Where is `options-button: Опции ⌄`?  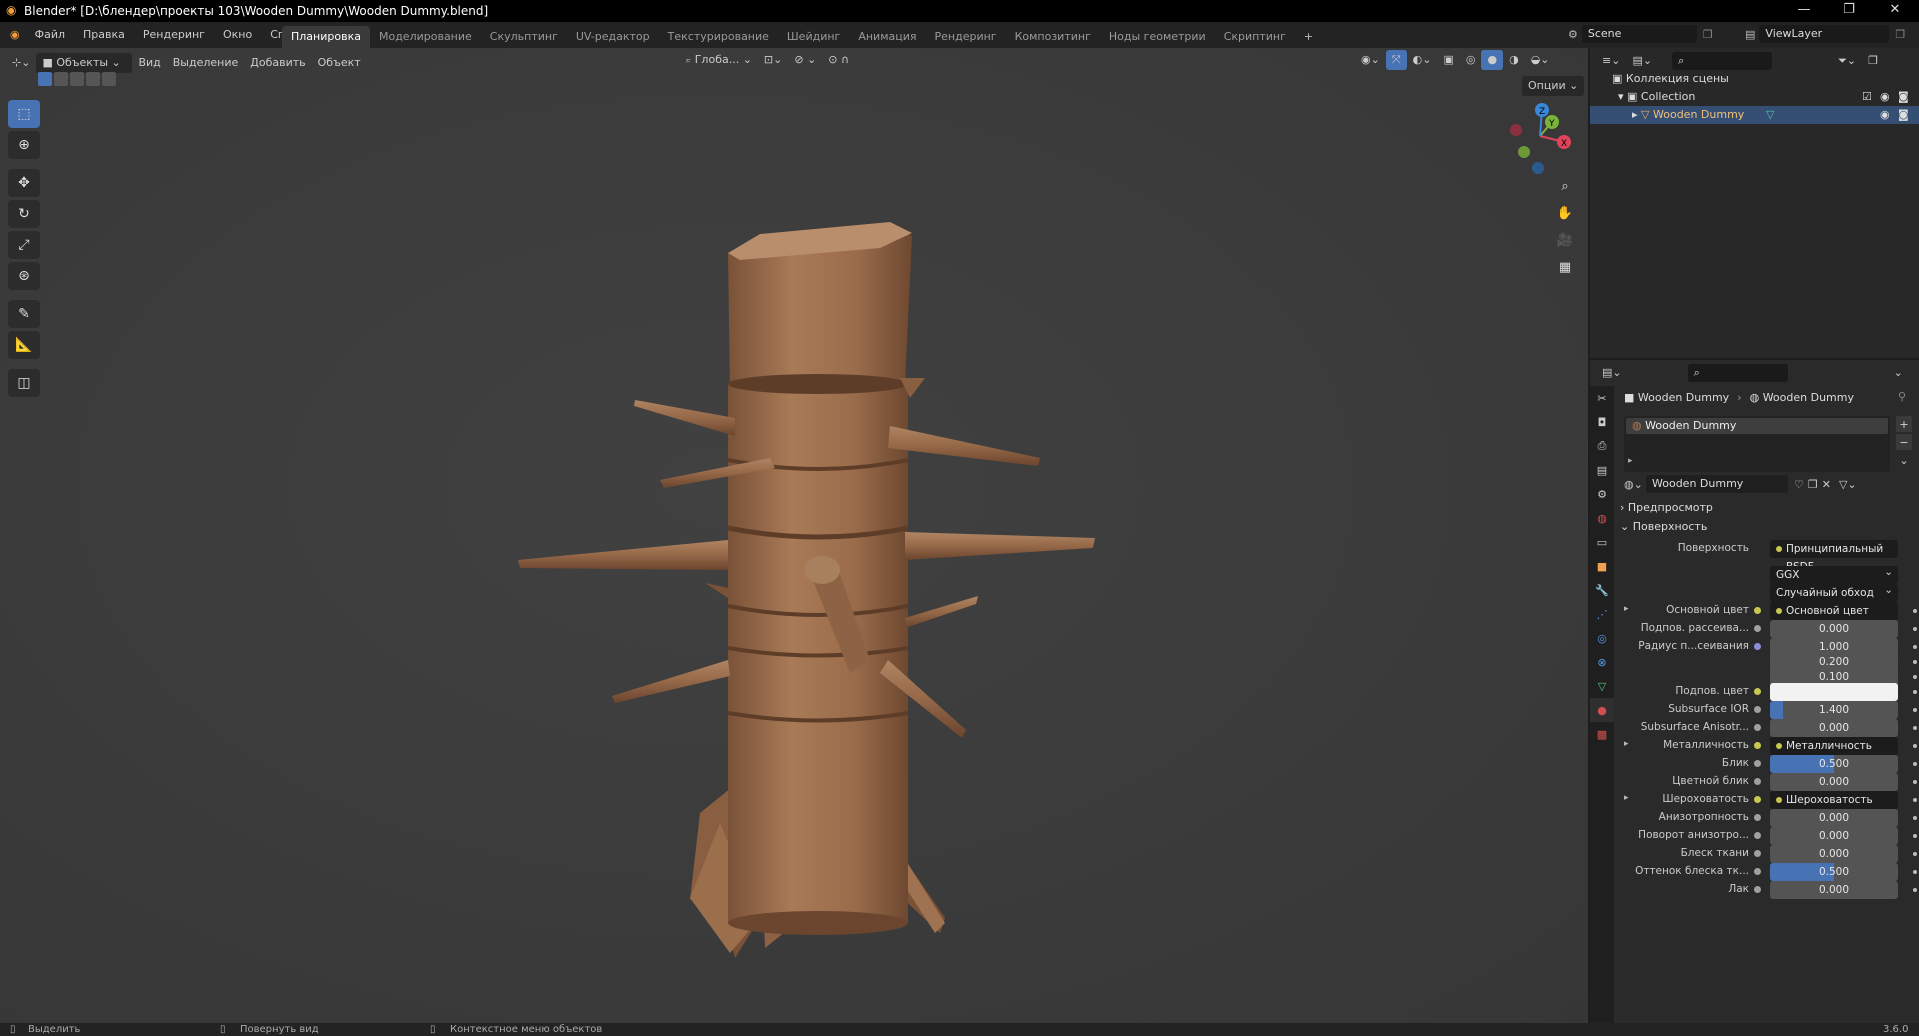 options-button: Опции ⌄ is located at coordinates (1553, 86).